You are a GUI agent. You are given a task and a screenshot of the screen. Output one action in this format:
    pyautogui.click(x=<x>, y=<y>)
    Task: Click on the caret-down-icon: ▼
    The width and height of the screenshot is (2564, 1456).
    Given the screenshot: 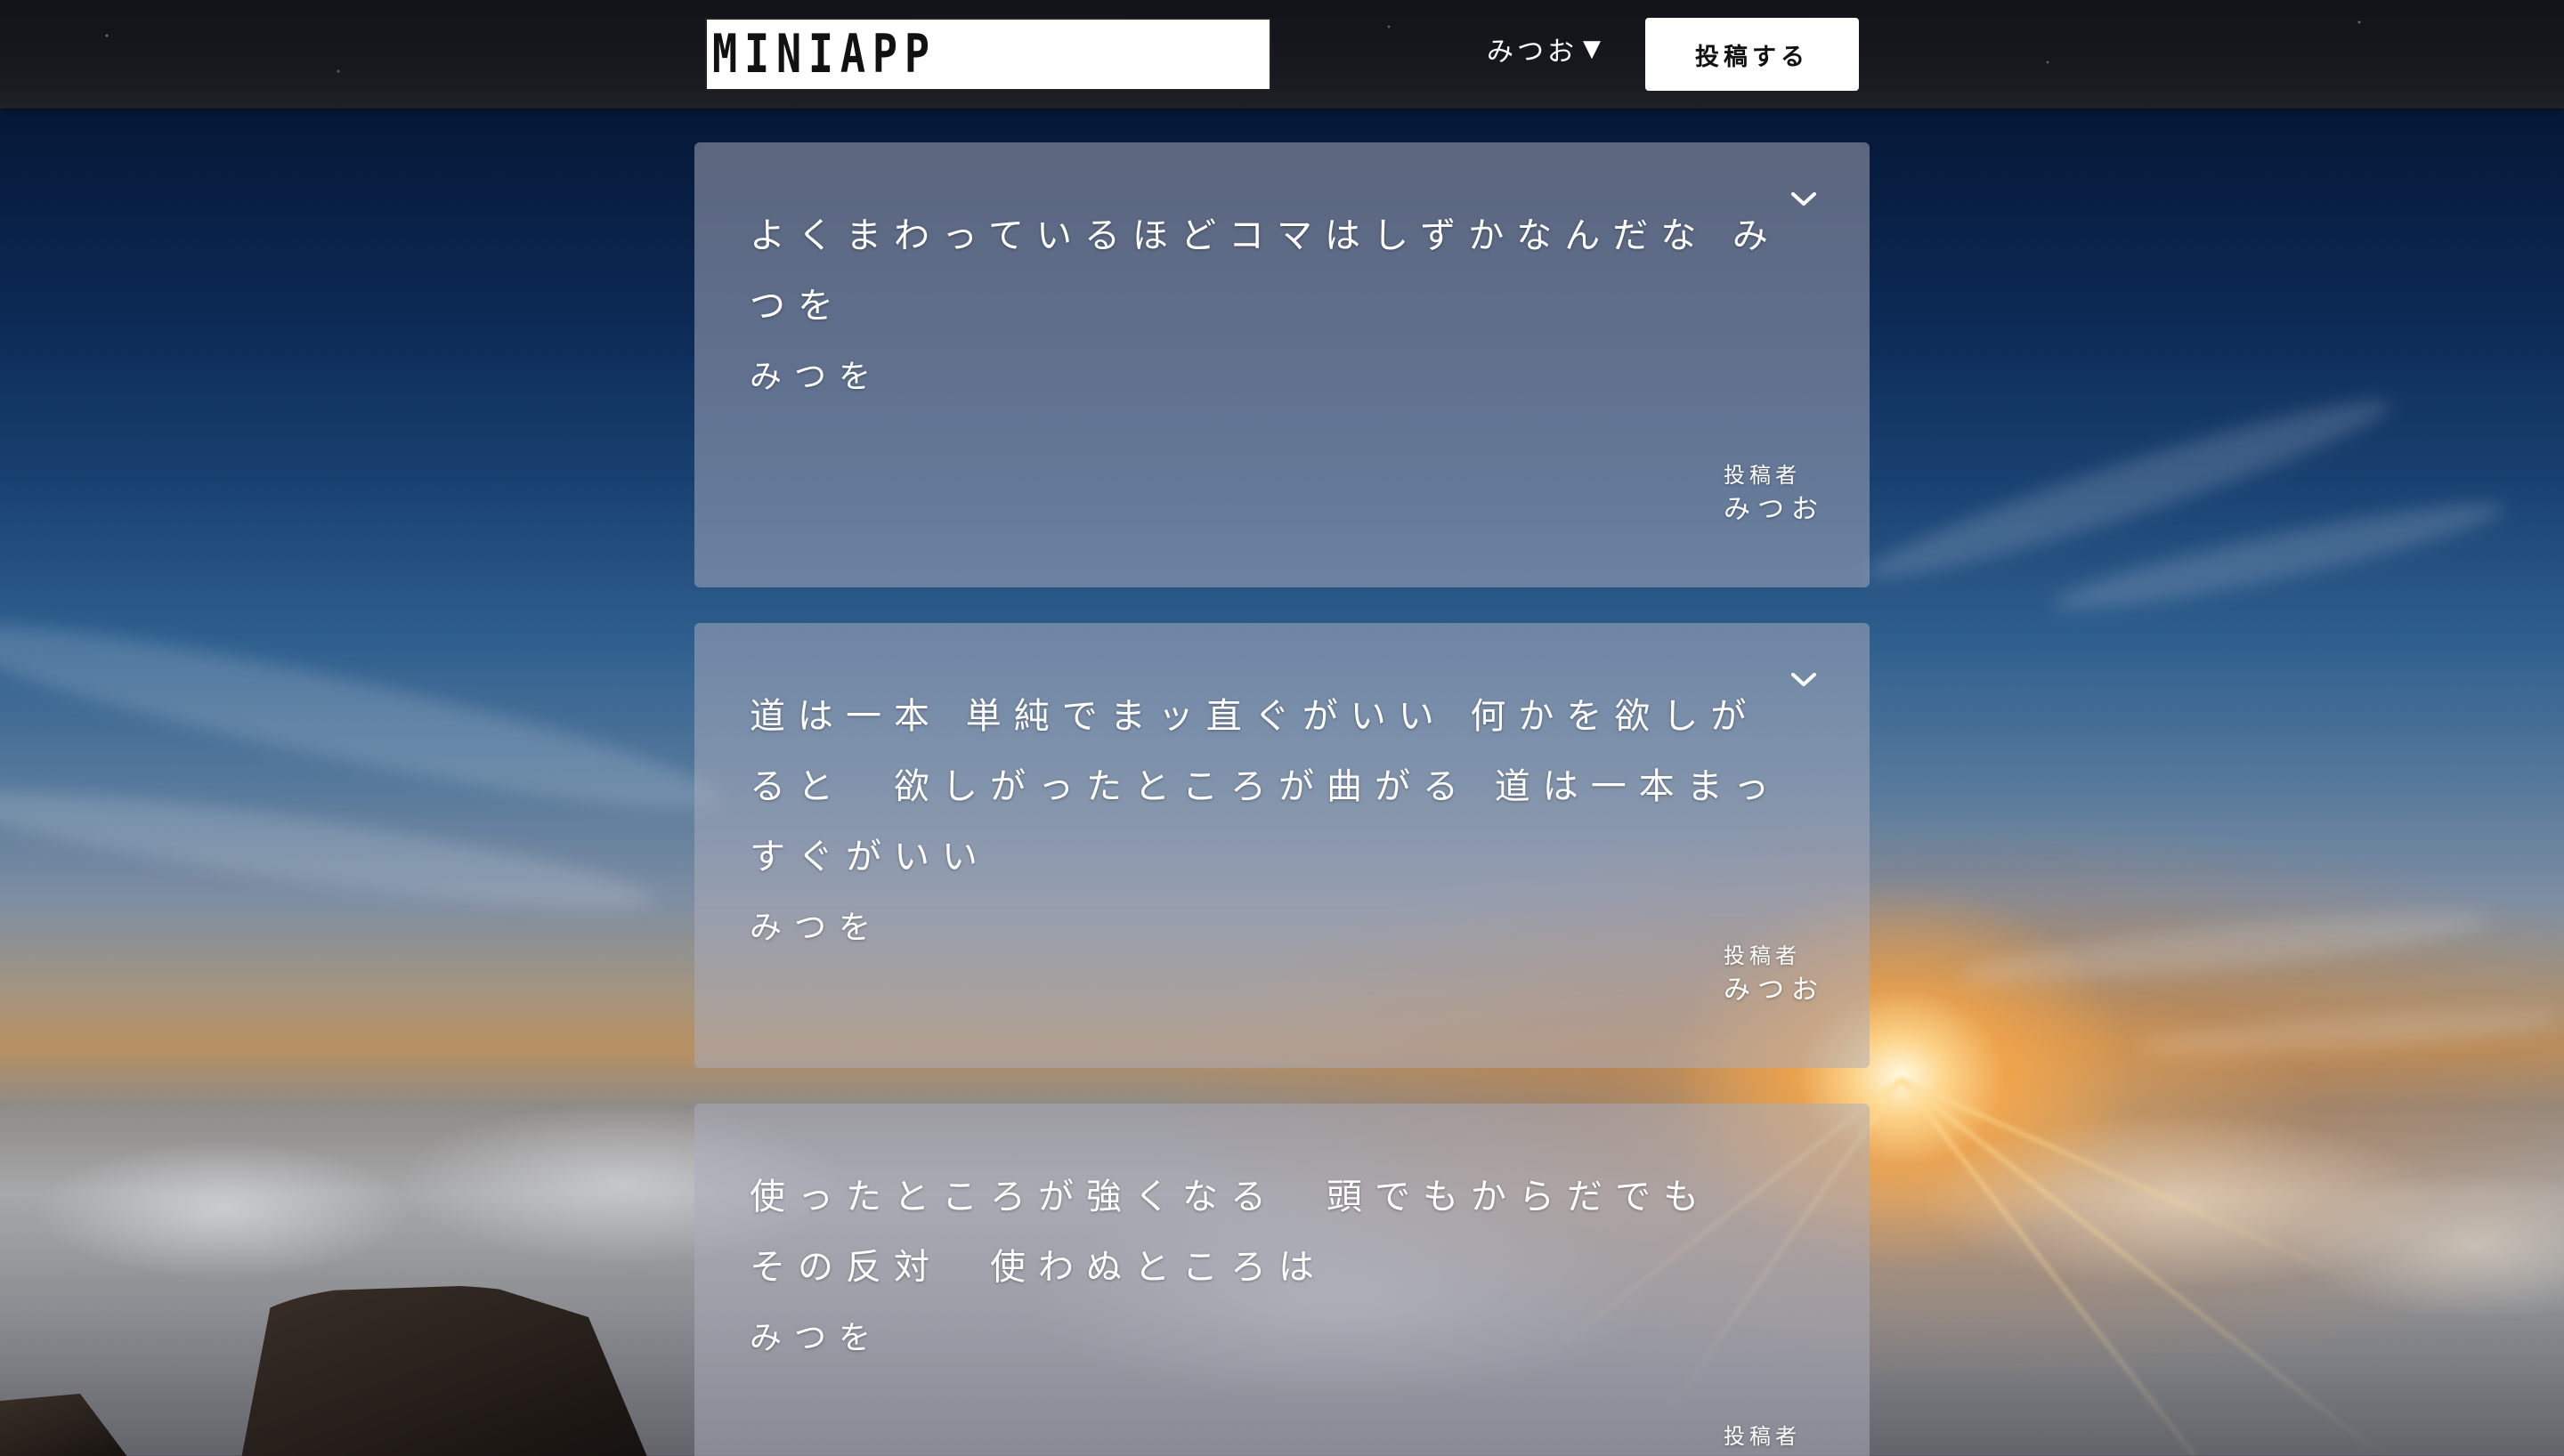 What is the action you would take?
    pyautogui.click(x=1593, y=49)
    